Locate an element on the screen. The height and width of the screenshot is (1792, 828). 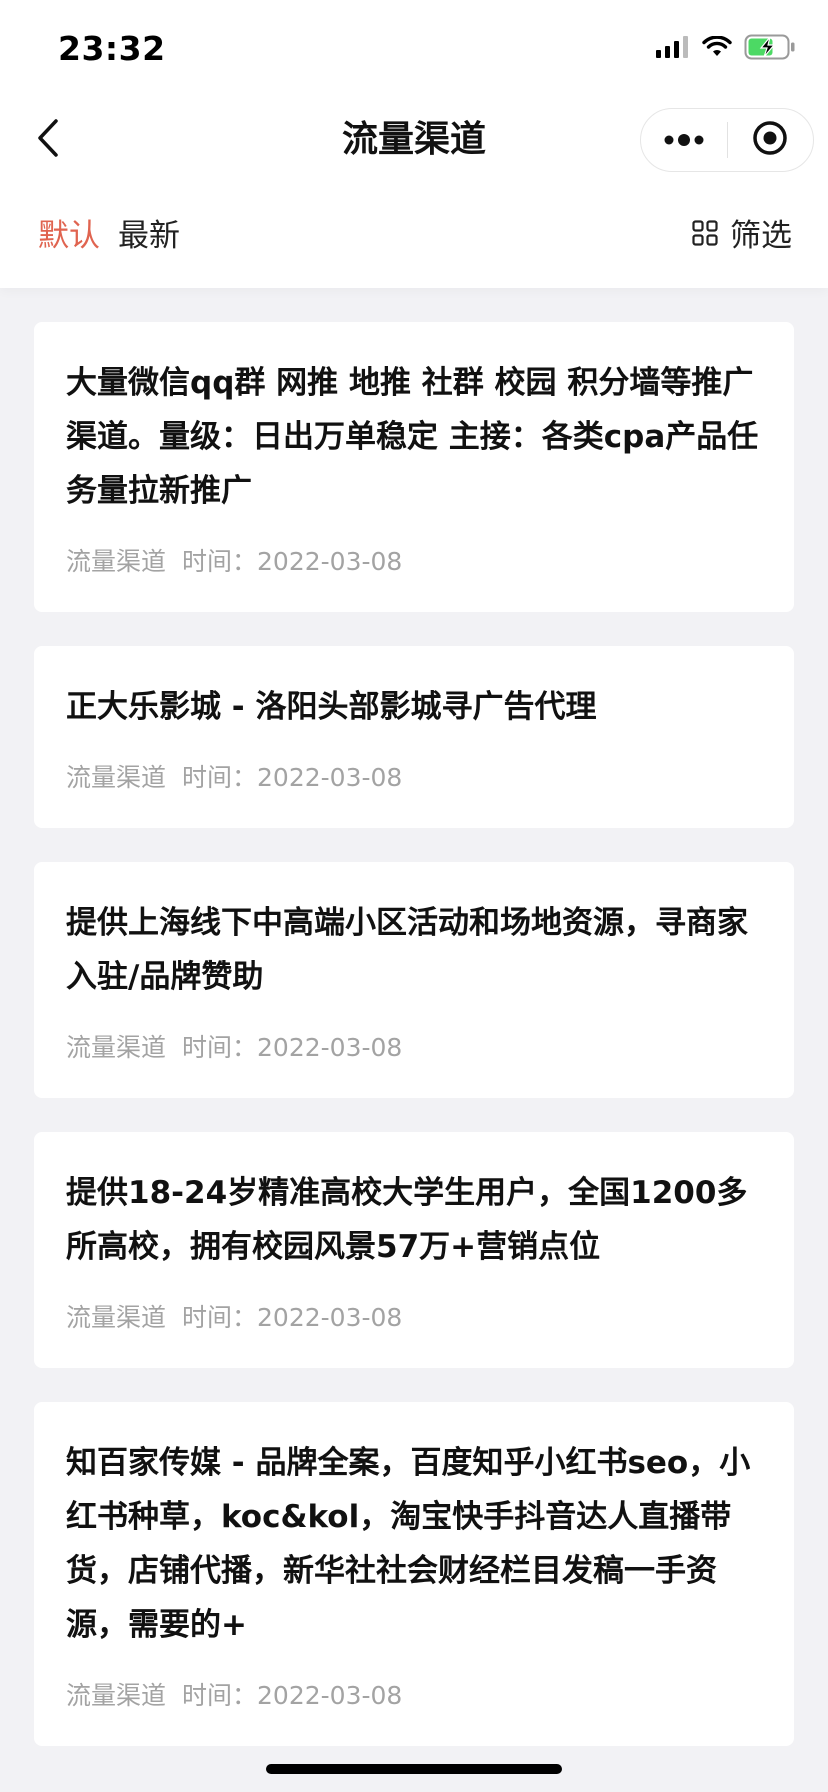
mini-program-capsule is located at coordinates (727, 140).